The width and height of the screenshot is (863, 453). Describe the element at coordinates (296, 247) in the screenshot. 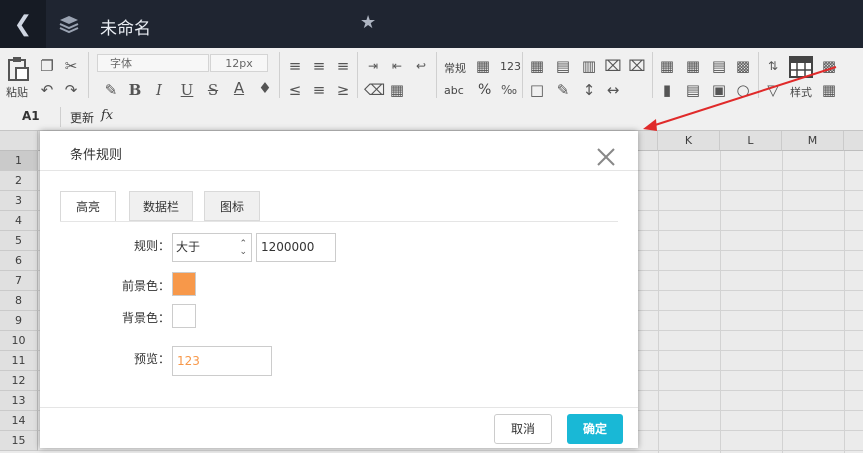

I see `rule-value-input: 1200000` at that location.